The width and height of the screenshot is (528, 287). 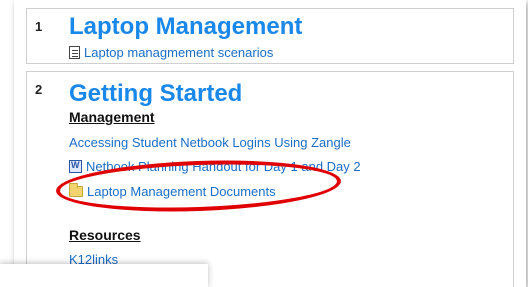 I want to click on section-title: Getting Started, so click(x=156, y=93).